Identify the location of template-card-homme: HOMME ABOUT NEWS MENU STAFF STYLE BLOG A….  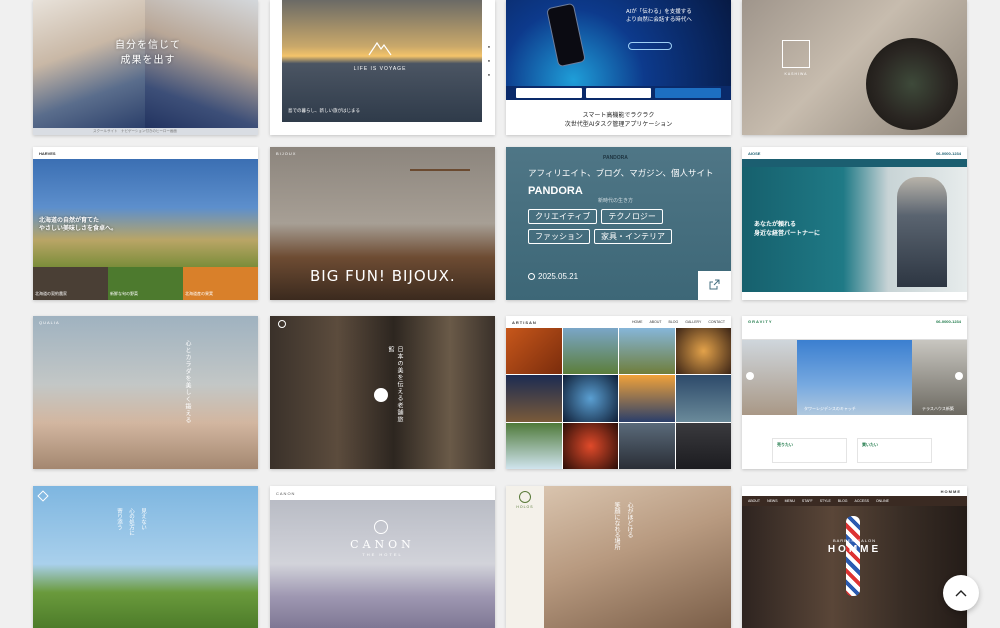
(854, 557).